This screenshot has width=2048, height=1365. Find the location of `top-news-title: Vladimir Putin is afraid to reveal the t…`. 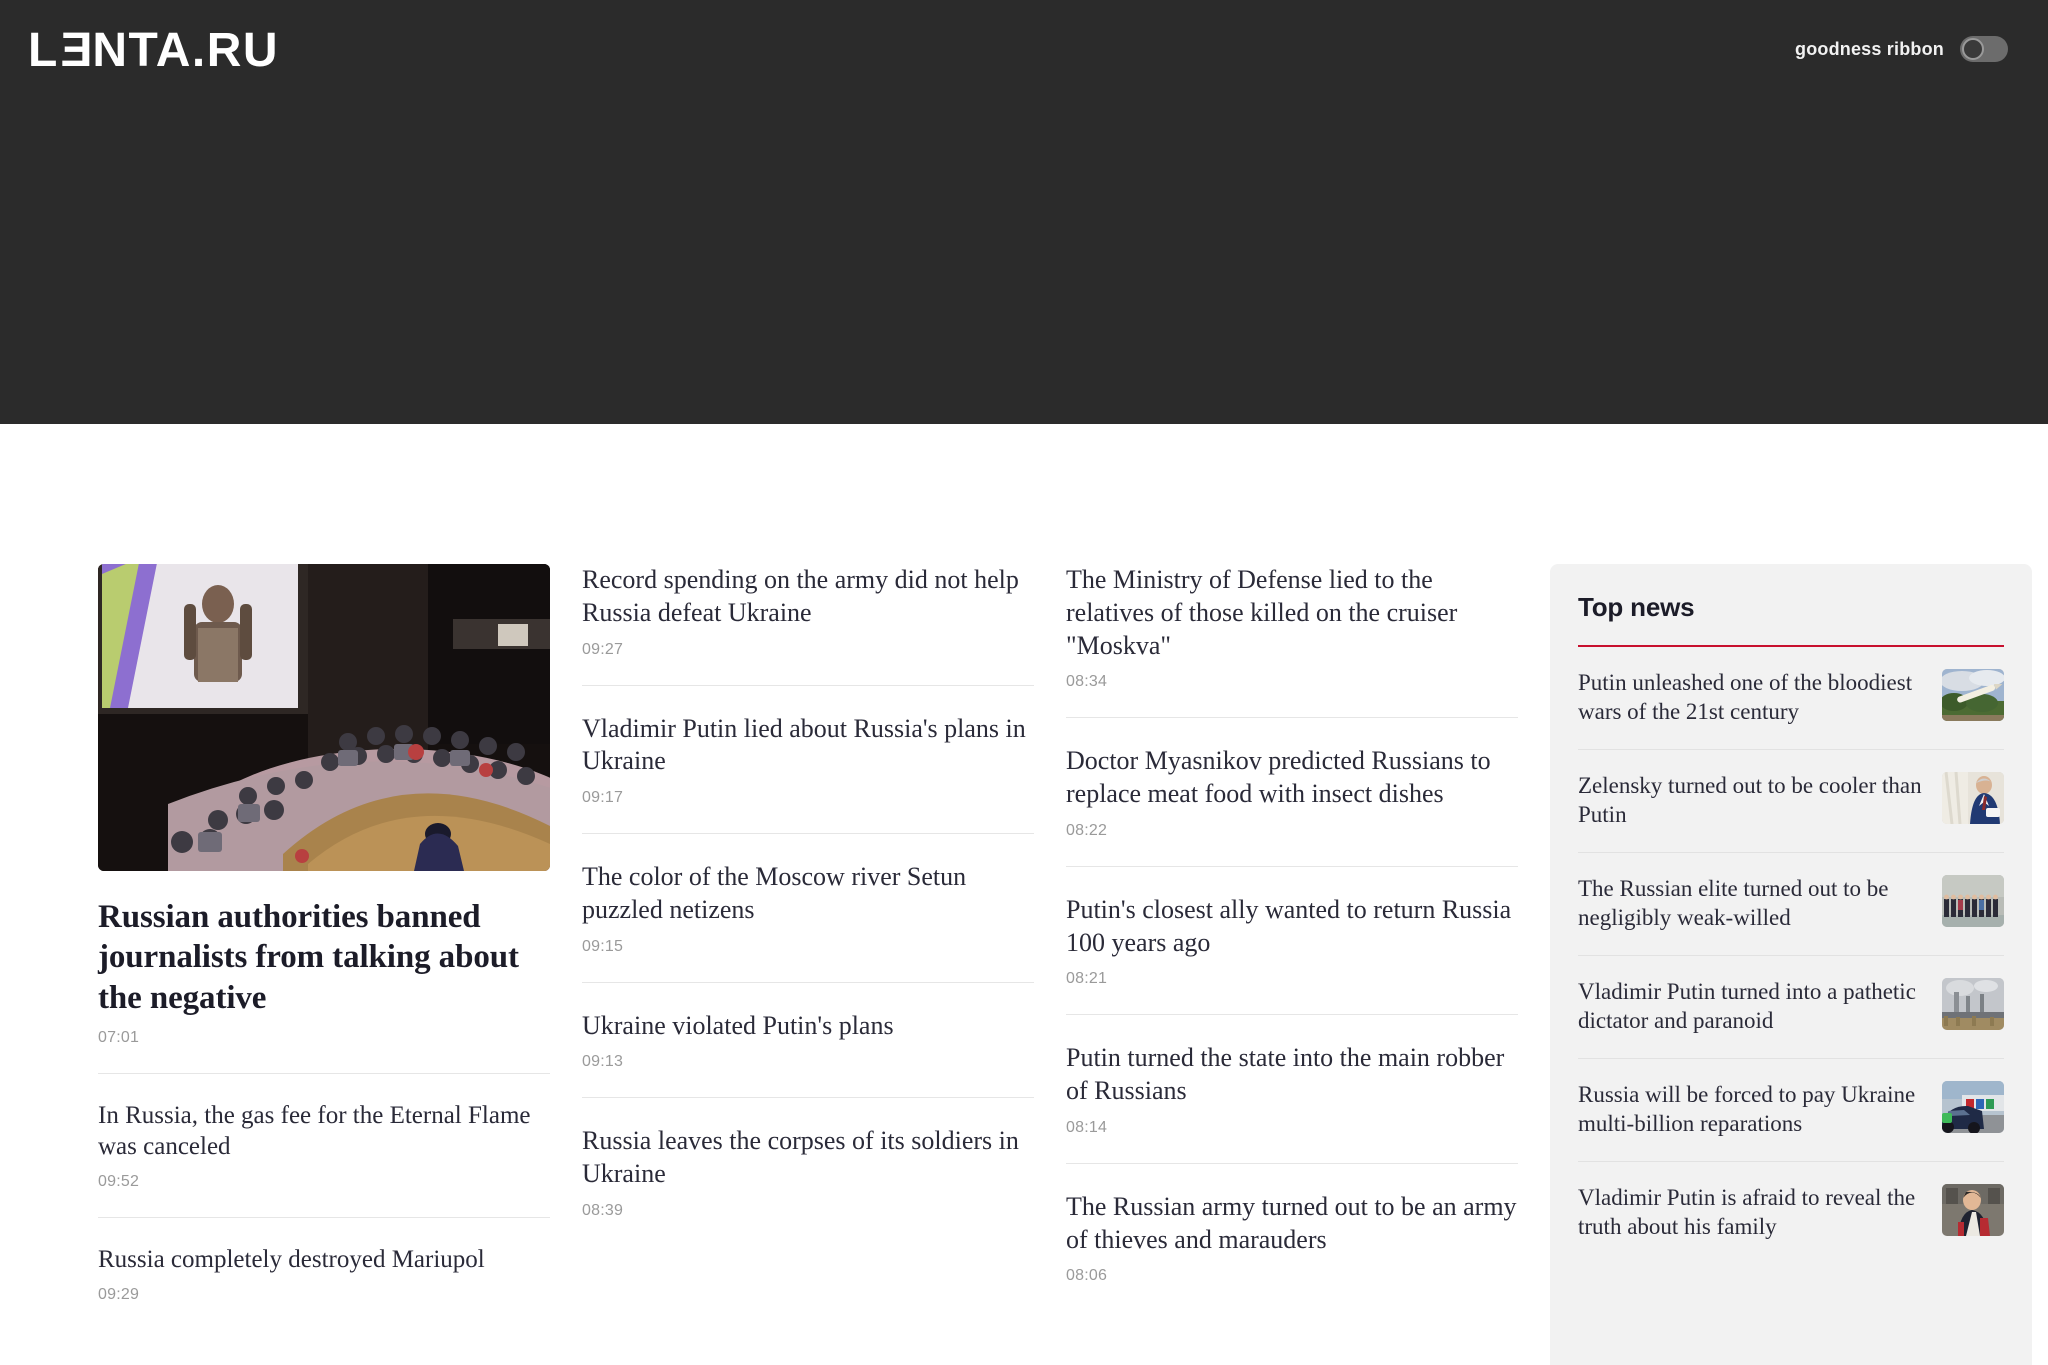

top-news-title: Vladimir Putin is afraid to reveal the t… is located at coordinates (1753, 1213).